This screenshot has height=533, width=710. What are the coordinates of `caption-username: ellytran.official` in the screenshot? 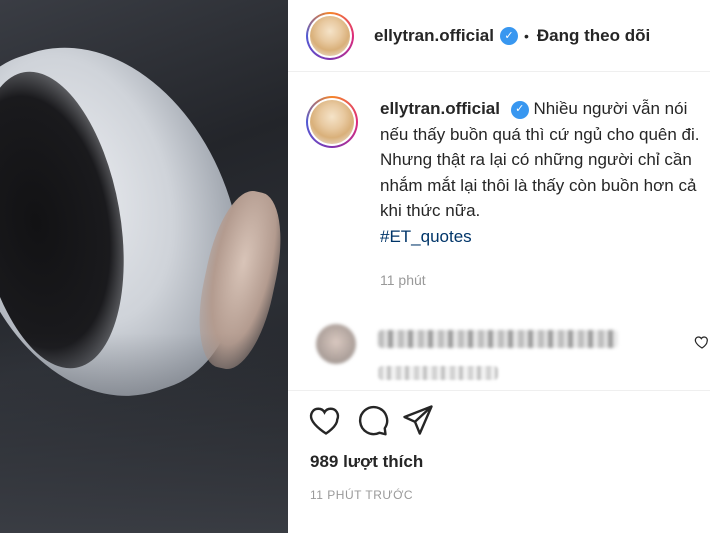 It's located at (440, 108).